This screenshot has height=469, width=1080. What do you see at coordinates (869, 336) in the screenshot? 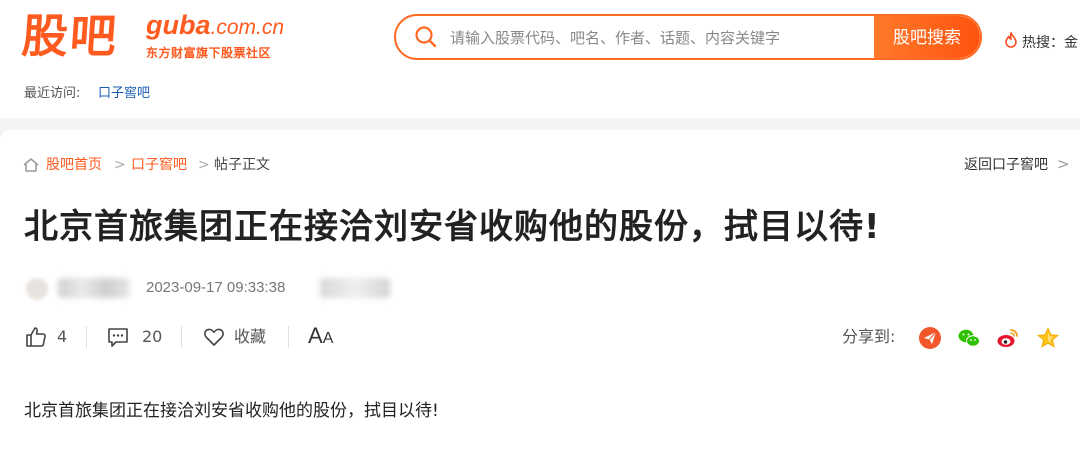
I see `share-label: 分享到:` at bounding box center [869, 336].